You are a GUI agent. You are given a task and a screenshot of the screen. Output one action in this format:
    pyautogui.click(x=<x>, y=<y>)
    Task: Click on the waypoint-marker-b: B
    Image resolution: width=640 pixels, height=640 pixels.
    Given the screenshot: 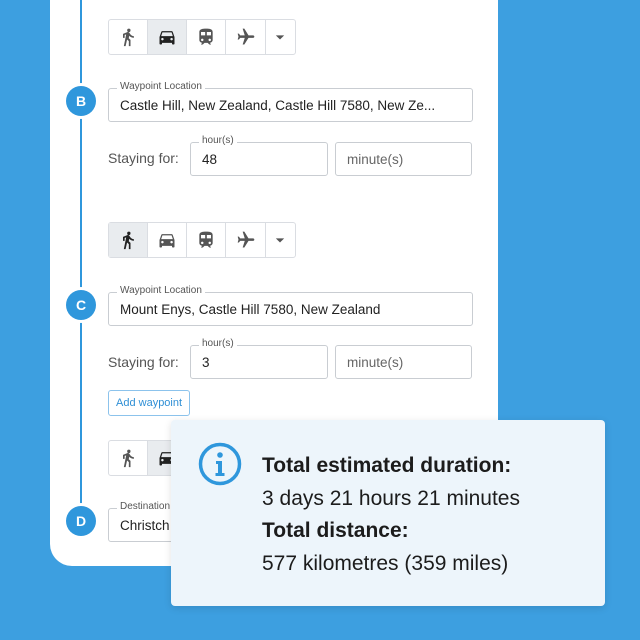 What is the action you would take?
    pyautogui.click(x=81, y=101)
    